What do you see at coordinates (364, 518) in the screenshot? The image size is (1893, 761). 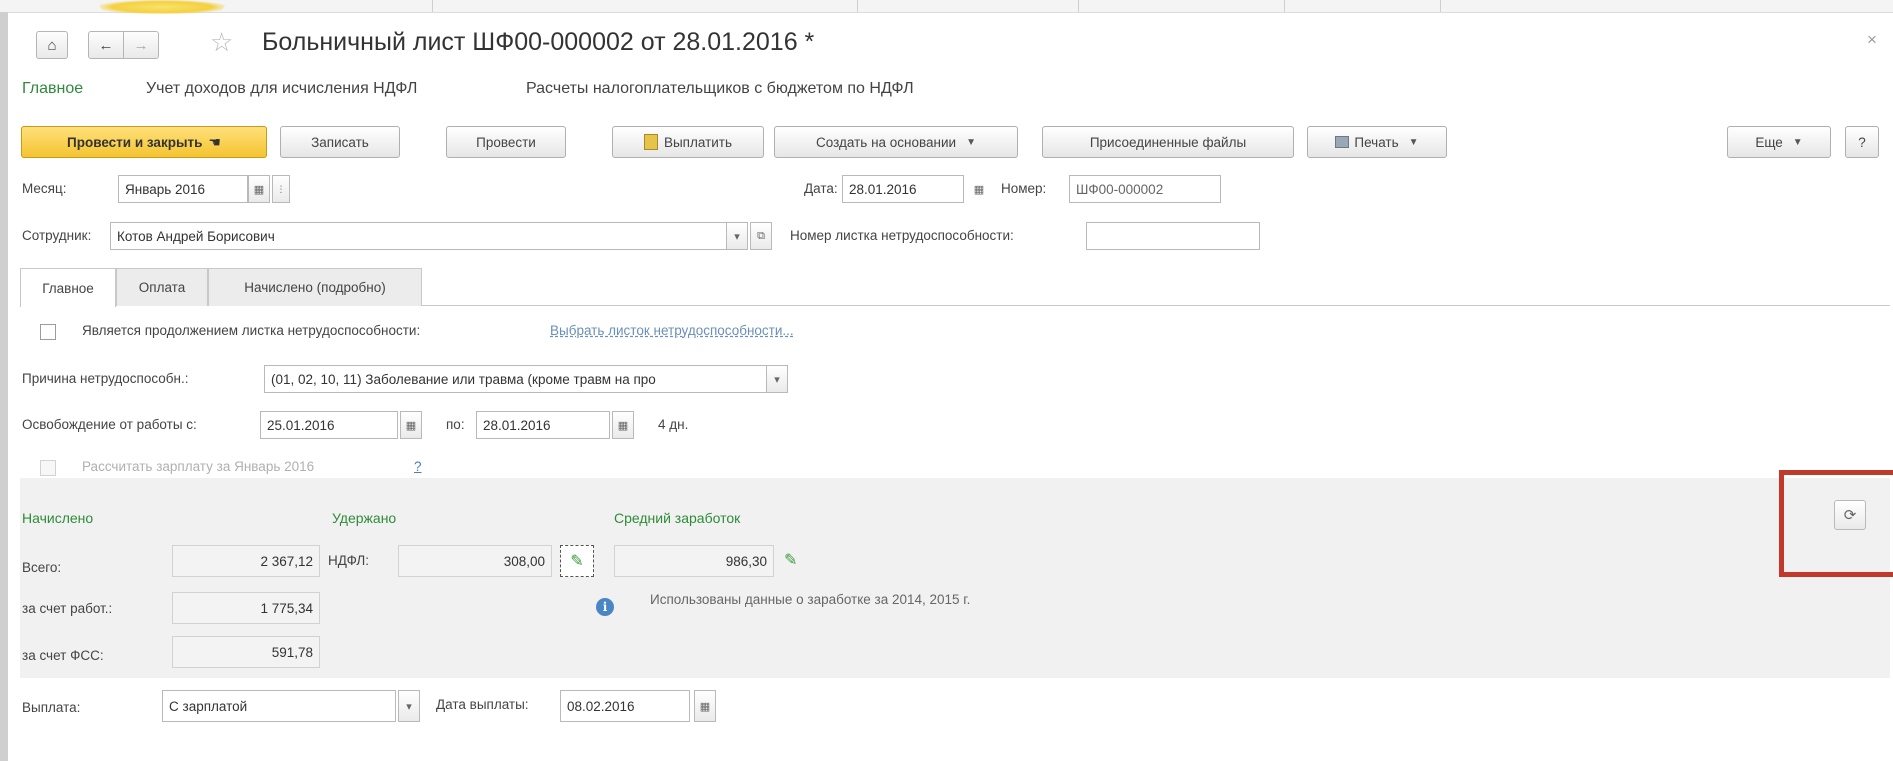 I see `withheld-heading: Удержано` at bounding box center [364, 518].